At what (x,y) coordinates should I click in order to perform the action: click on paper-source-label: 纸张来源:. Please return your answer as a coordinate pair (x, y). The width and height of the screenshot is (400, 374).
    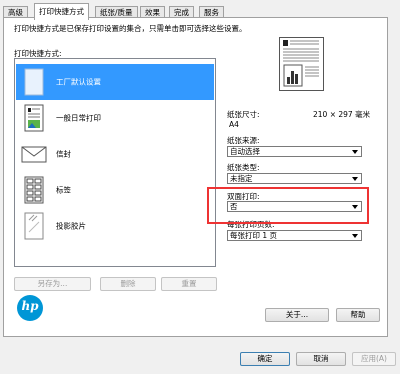
    Looking at the image, I should click on (243, 140).